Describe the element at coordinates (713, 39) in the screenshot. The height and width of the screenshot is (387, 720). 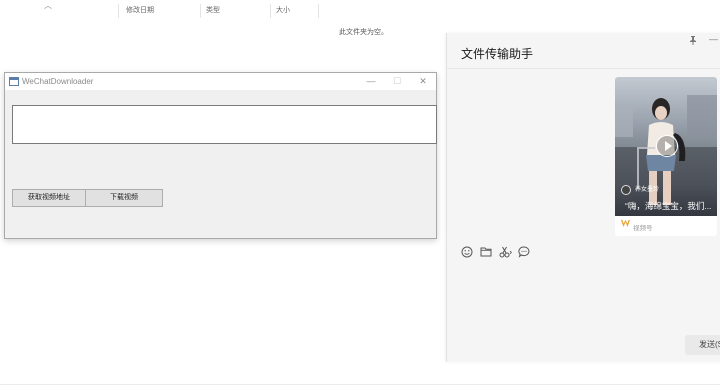
I see `minimize-panel-icon: —` at that location.